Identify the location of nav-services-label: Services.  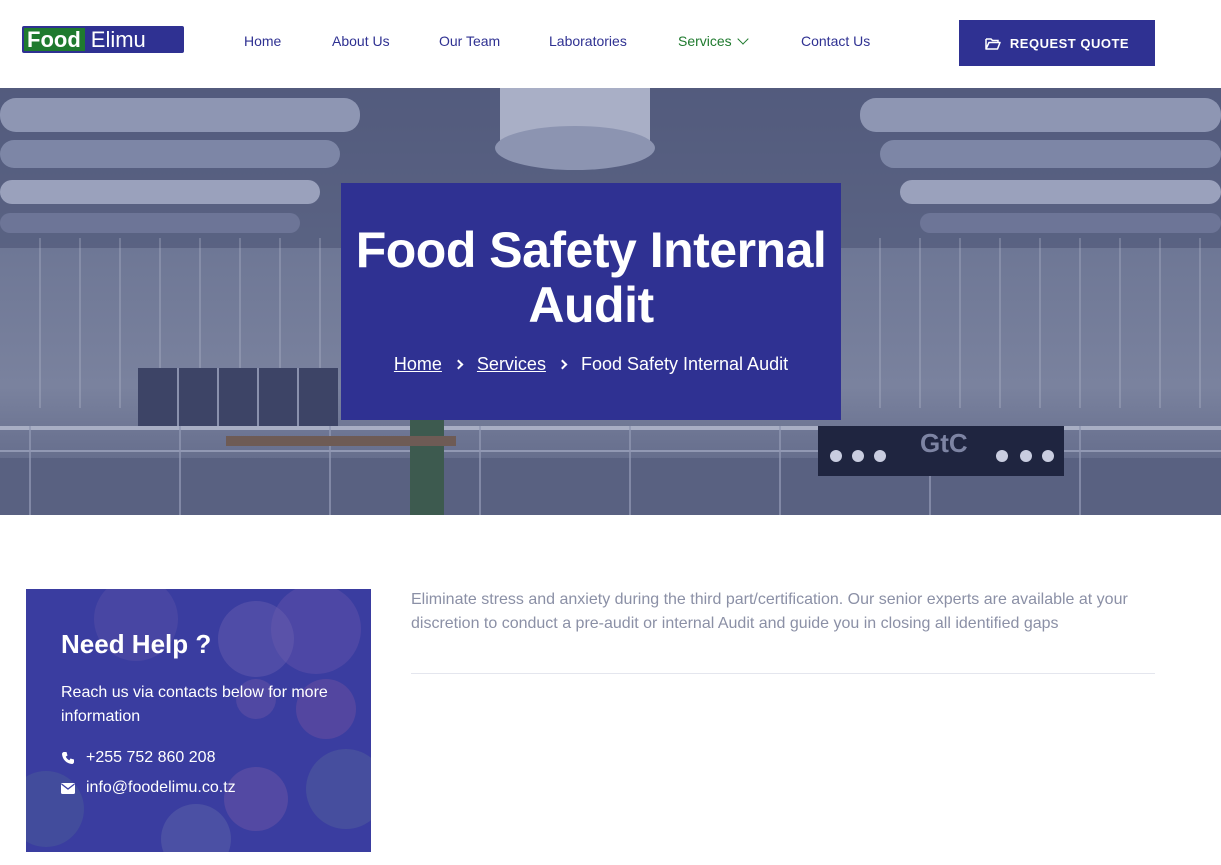
(705, 41).